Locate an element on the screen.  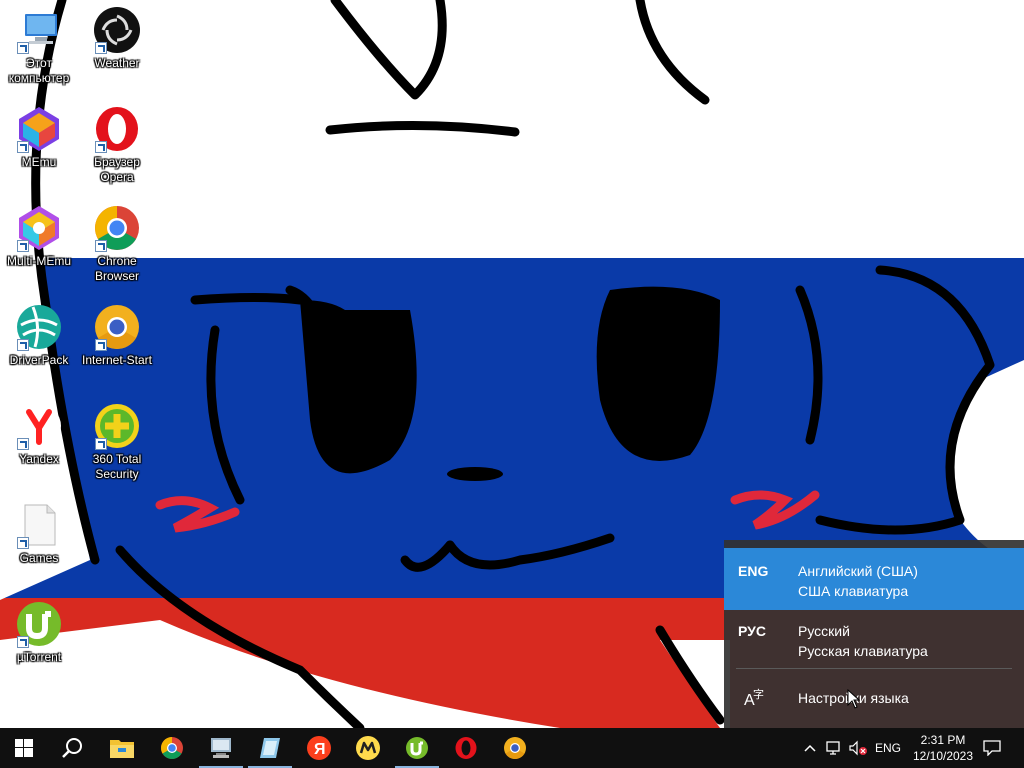
network-icon is located at coordinates (833, 748).